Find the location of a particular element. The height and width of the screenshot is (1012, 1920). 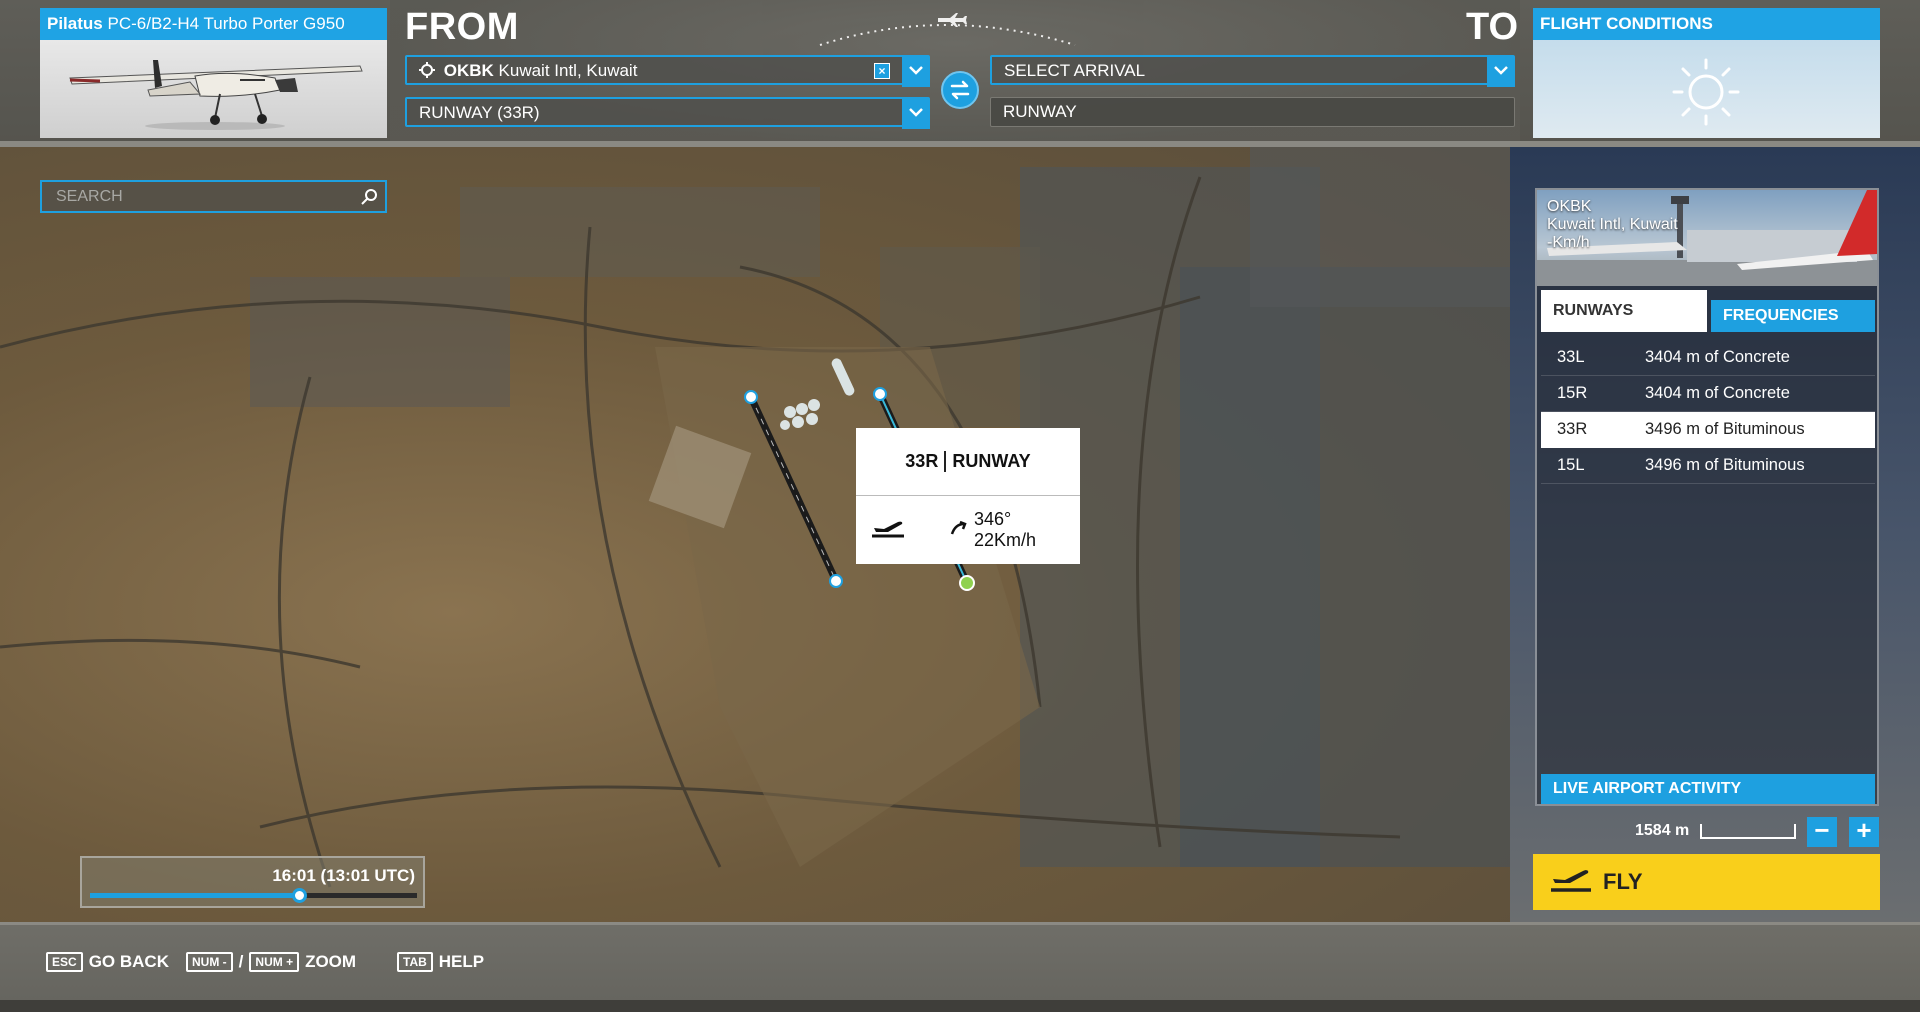

runway-id: 15L is located at coordinates (1571, 465).